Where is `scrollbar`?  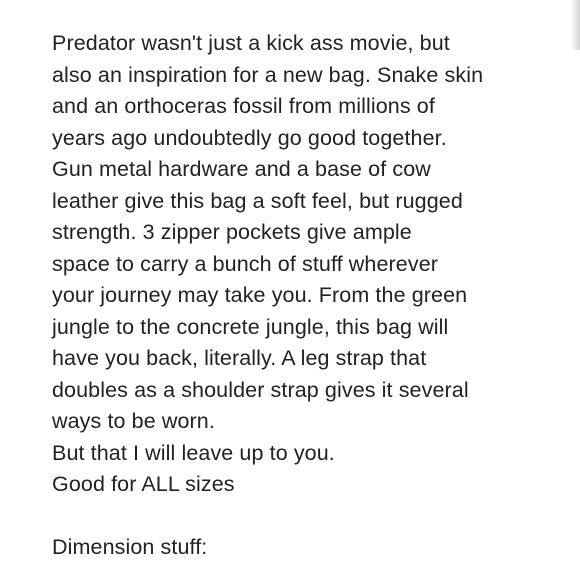
scrollbar is located at coordinates (575, 25).